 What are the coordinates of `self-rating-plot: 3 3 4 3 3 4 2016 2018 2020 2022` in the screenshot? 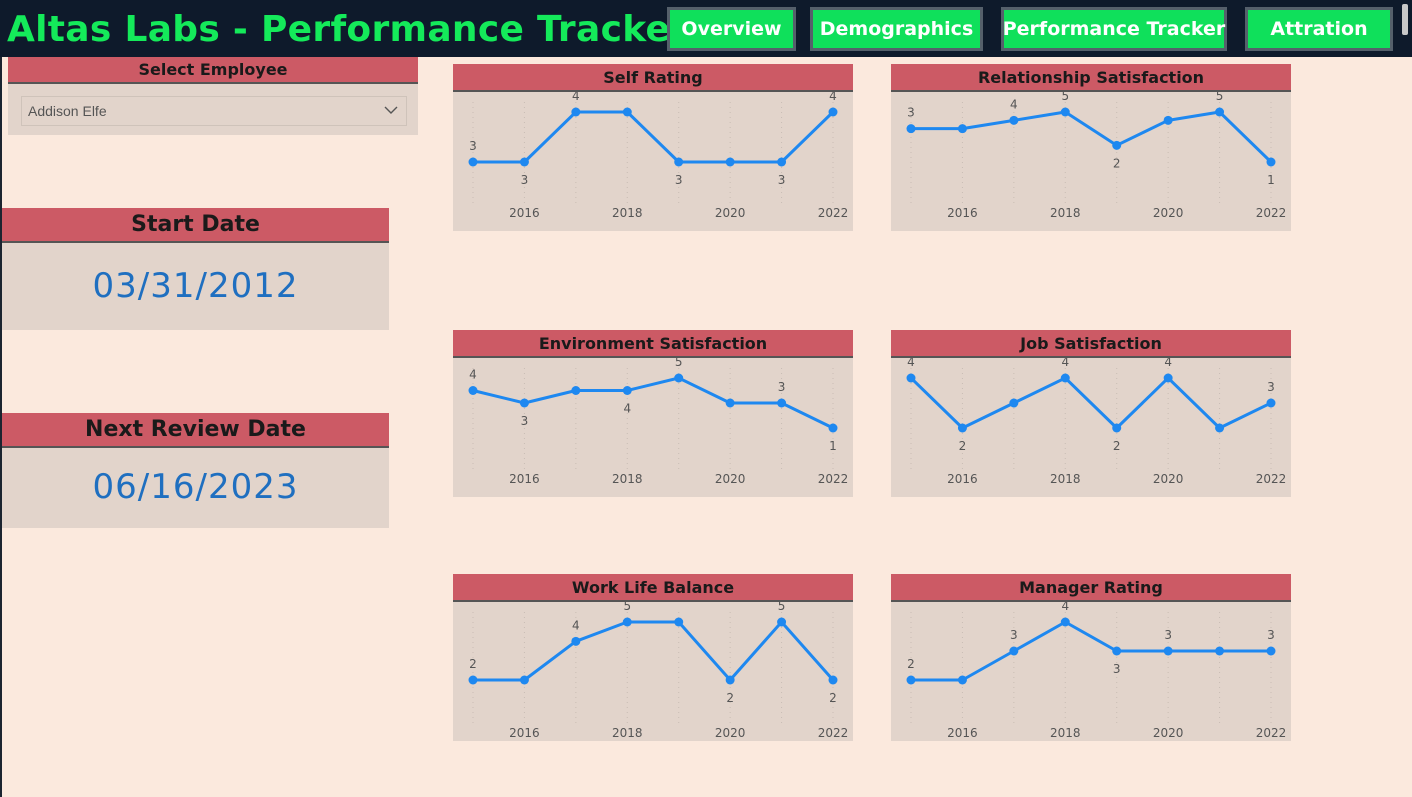 It's located at (658, 156).